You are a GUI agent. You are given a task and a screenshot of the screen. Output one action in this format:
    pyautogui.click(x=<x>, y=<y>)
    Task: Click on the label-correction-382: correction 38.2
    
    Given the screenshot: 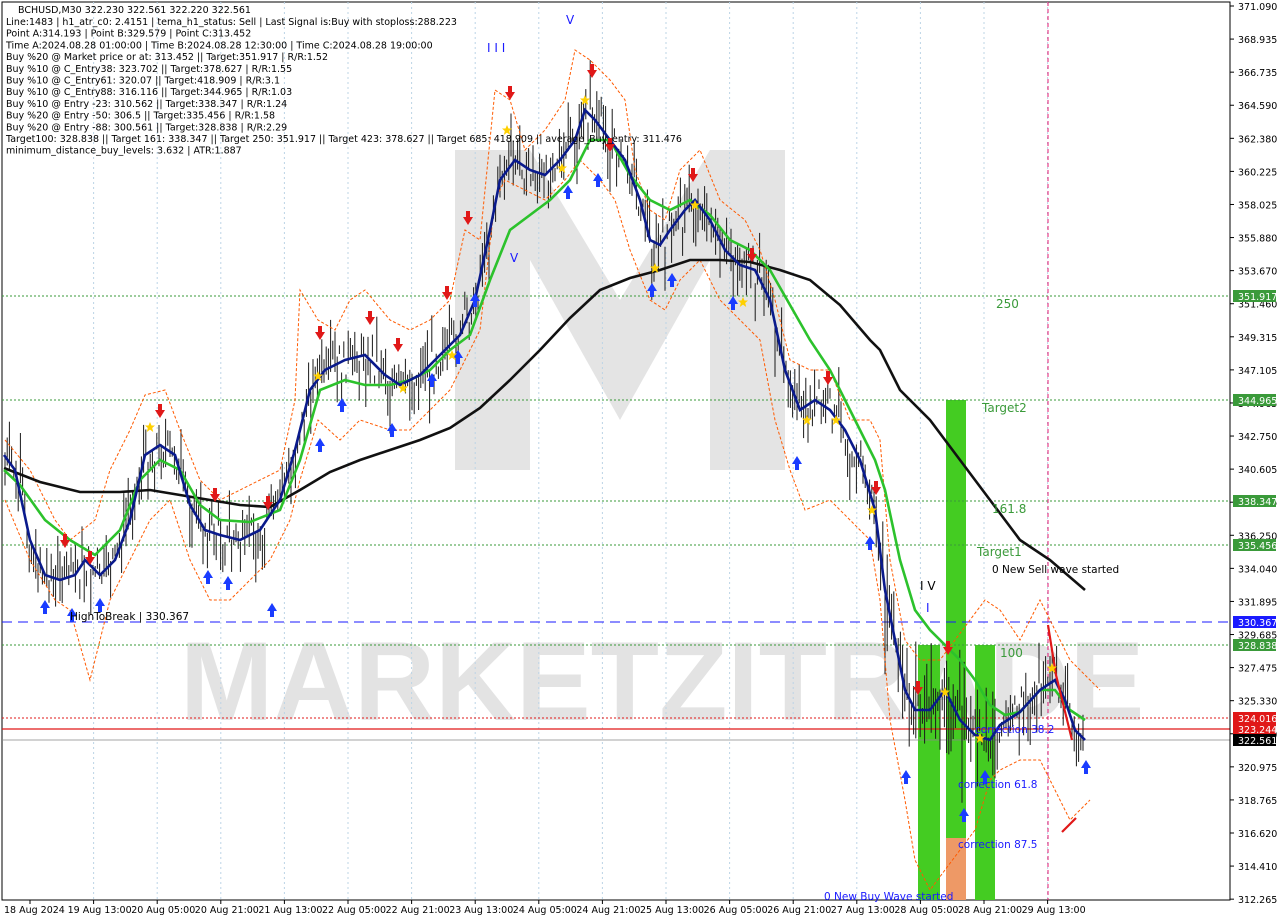 What is the action you would take?
    pyautogui.click(x=1014, y=730)
    